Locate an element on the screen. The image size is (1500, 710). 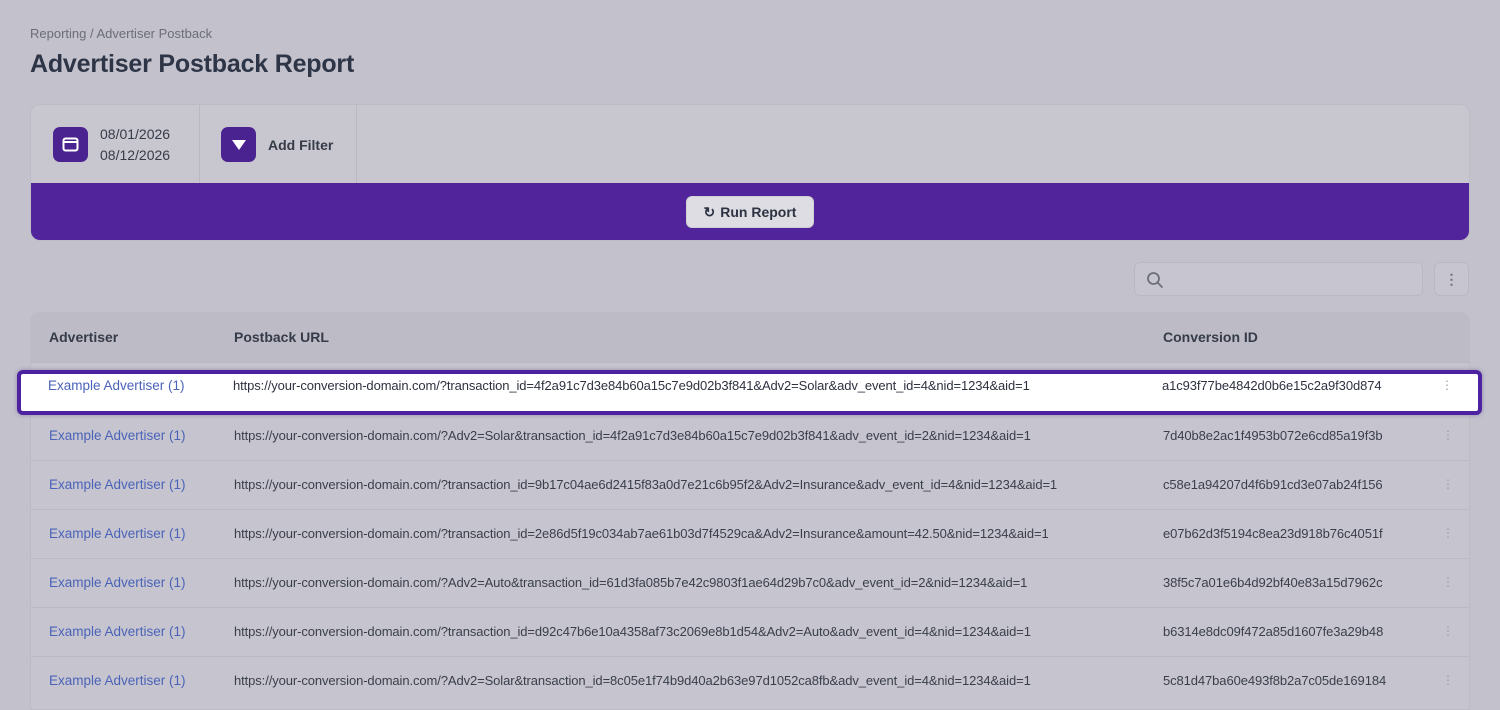
add-filter-label: Add Filter is located at coordinates (301, 144).